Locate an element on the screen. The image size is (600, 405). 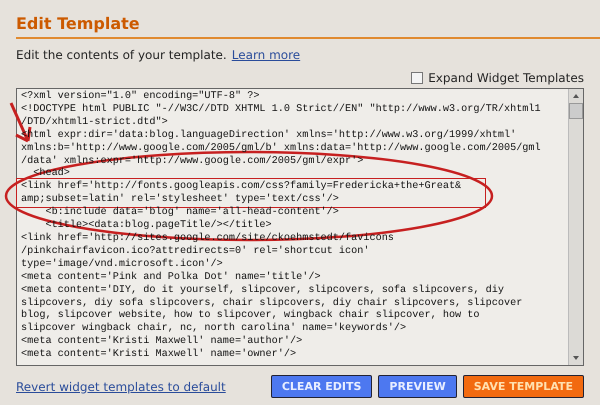
learn-more-link: Learn more is located at coordinates (266, 55).